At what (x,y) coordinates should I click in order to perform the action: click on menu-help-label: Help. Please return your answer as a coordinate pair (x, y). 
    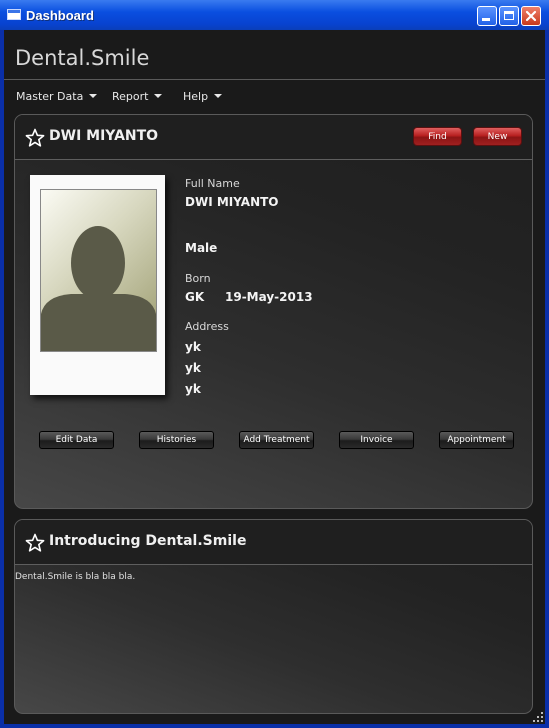
    Looking at the image, I should click on (196, 96).